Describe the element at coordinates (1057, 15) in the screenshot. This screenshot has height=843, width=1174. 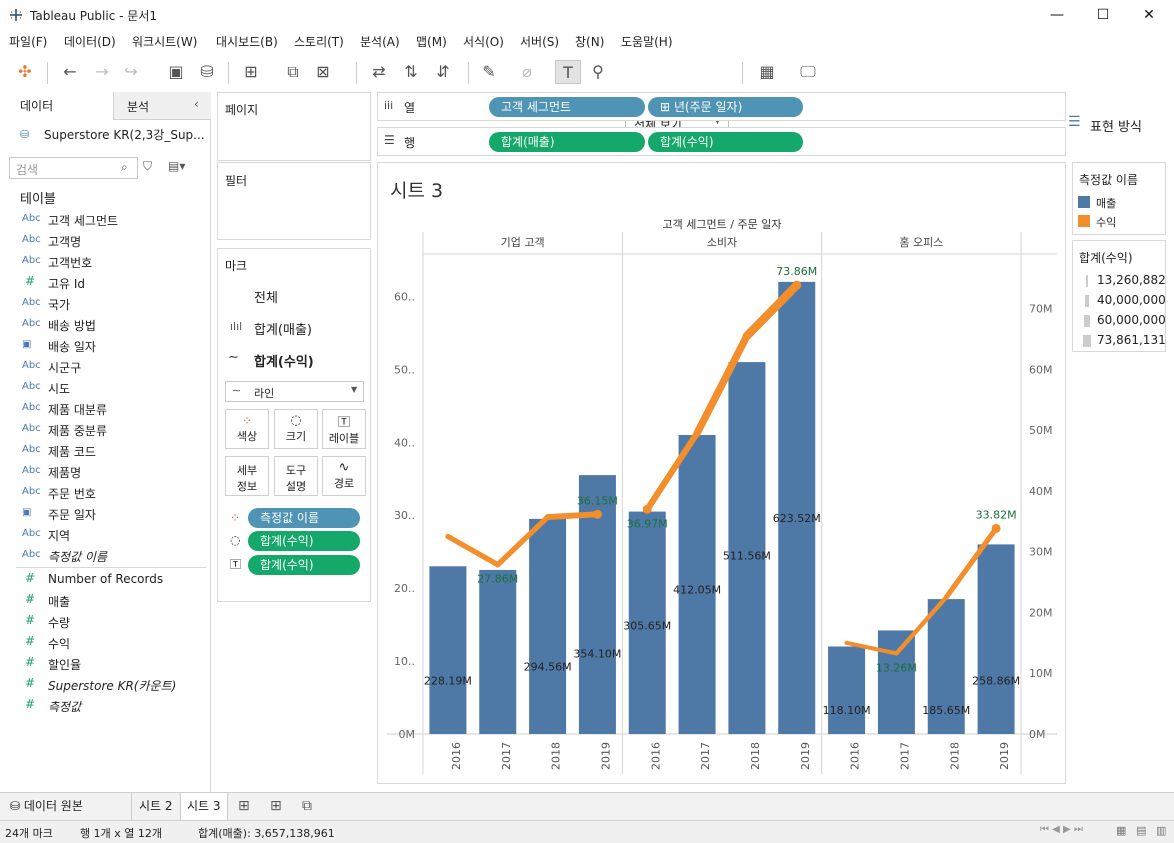
I see `minimize-button: —` at that location.